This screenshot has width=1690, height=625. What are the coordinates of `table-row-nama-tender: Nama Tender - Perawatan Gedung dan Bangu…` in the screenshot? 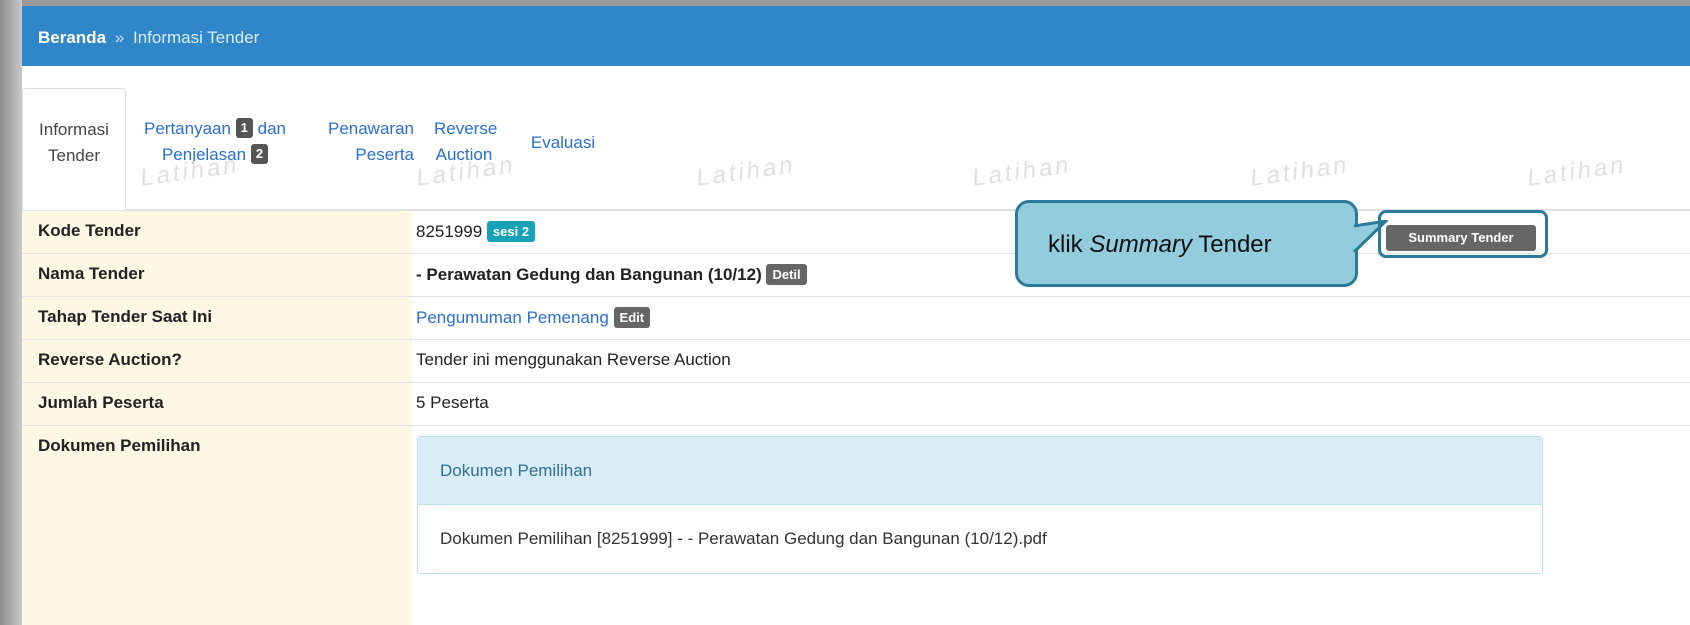 It's located at (856, 274).